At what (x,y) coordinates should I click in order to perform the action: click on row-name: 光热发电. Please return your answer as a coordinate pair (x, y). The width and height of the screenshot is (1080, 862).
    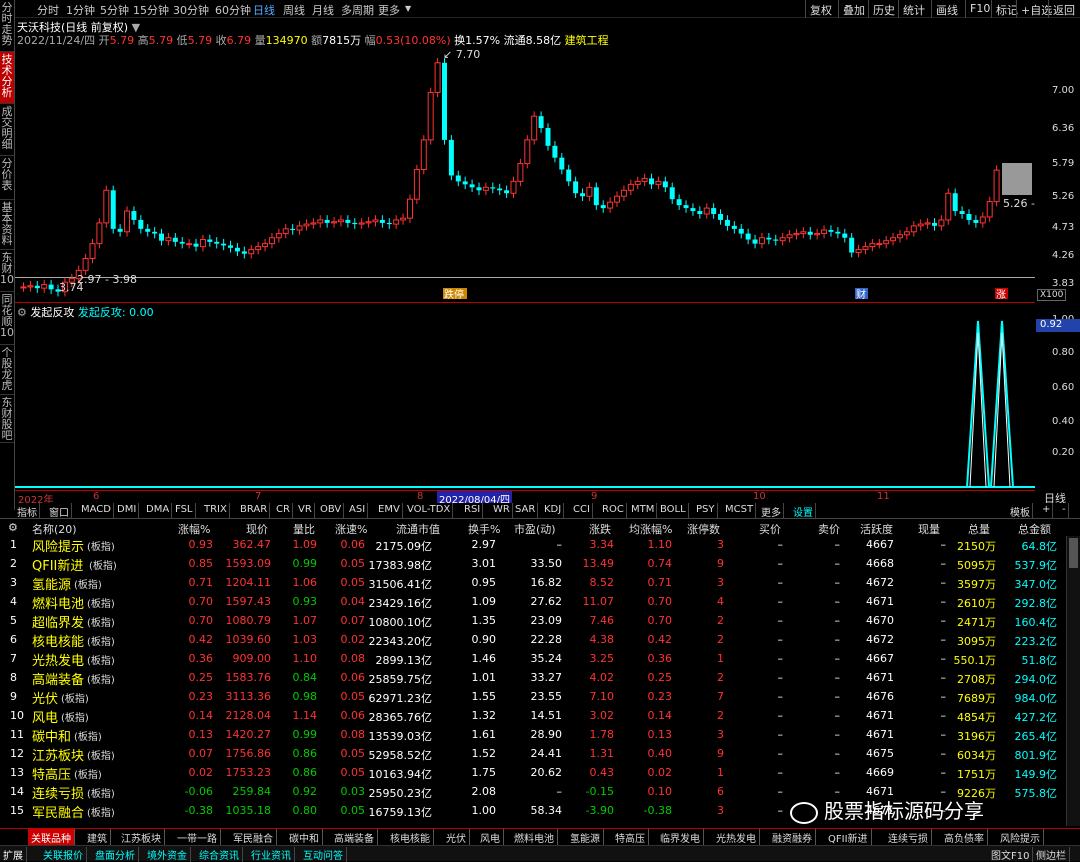
    Looking at the image, I should click on (58, 659).